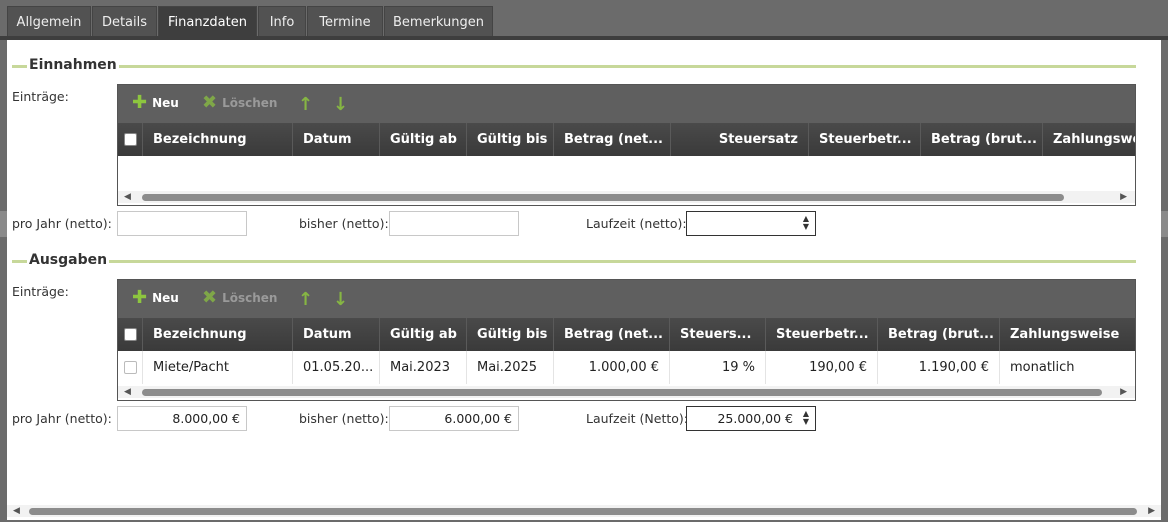 The image size is (1168, 522). Describe the element at coordinates (454, 223) in the screenshot. I see `einnahmen-so-far-field` at that location.